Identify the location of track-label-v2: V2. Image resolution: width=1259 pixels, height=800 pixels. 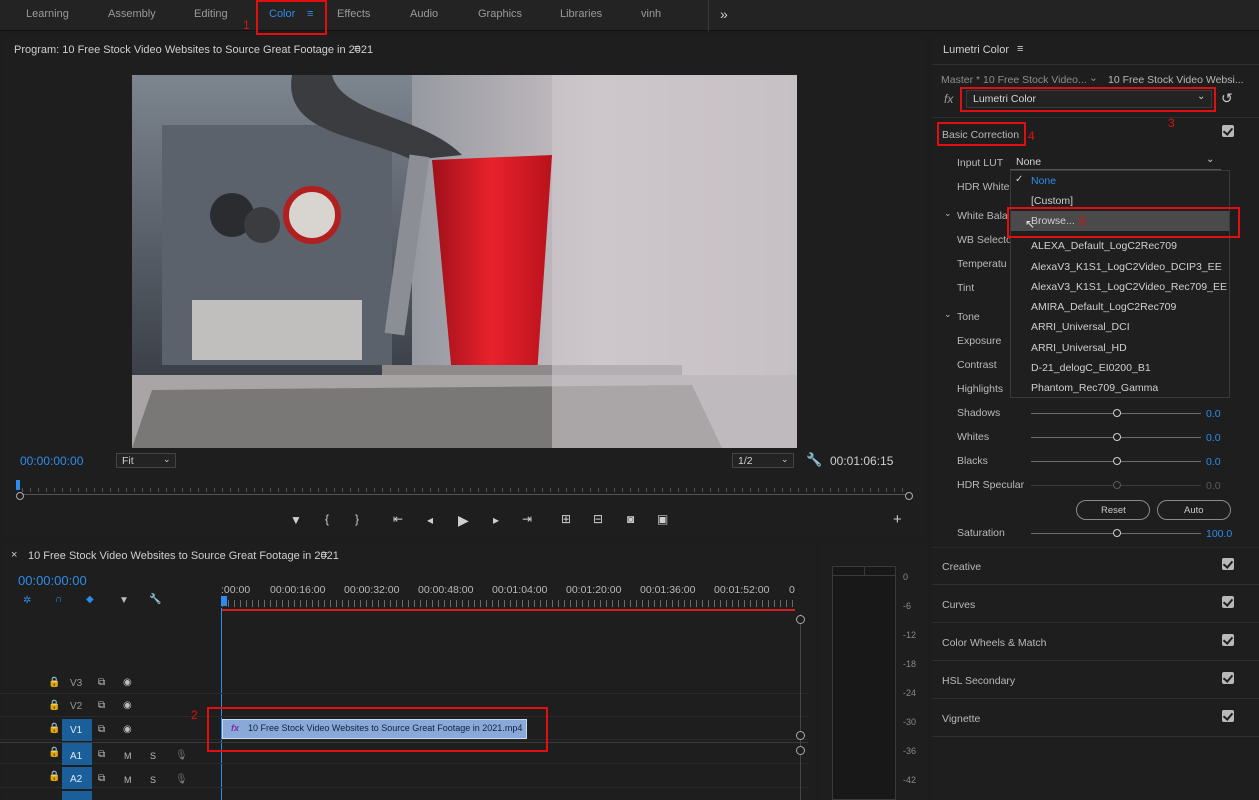
(76, 706).